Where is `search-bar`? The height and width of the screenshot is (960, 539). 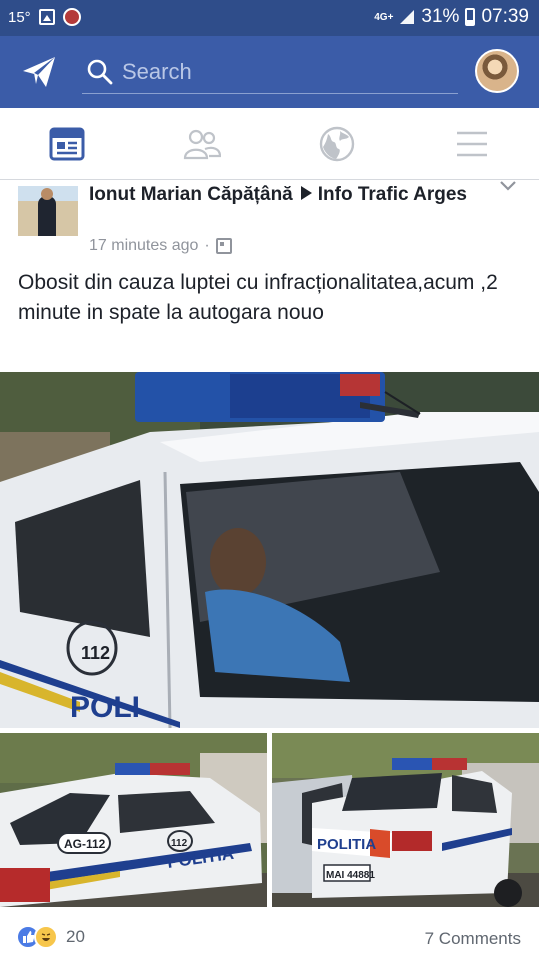 search-bar is located at coordinates (270, 72).